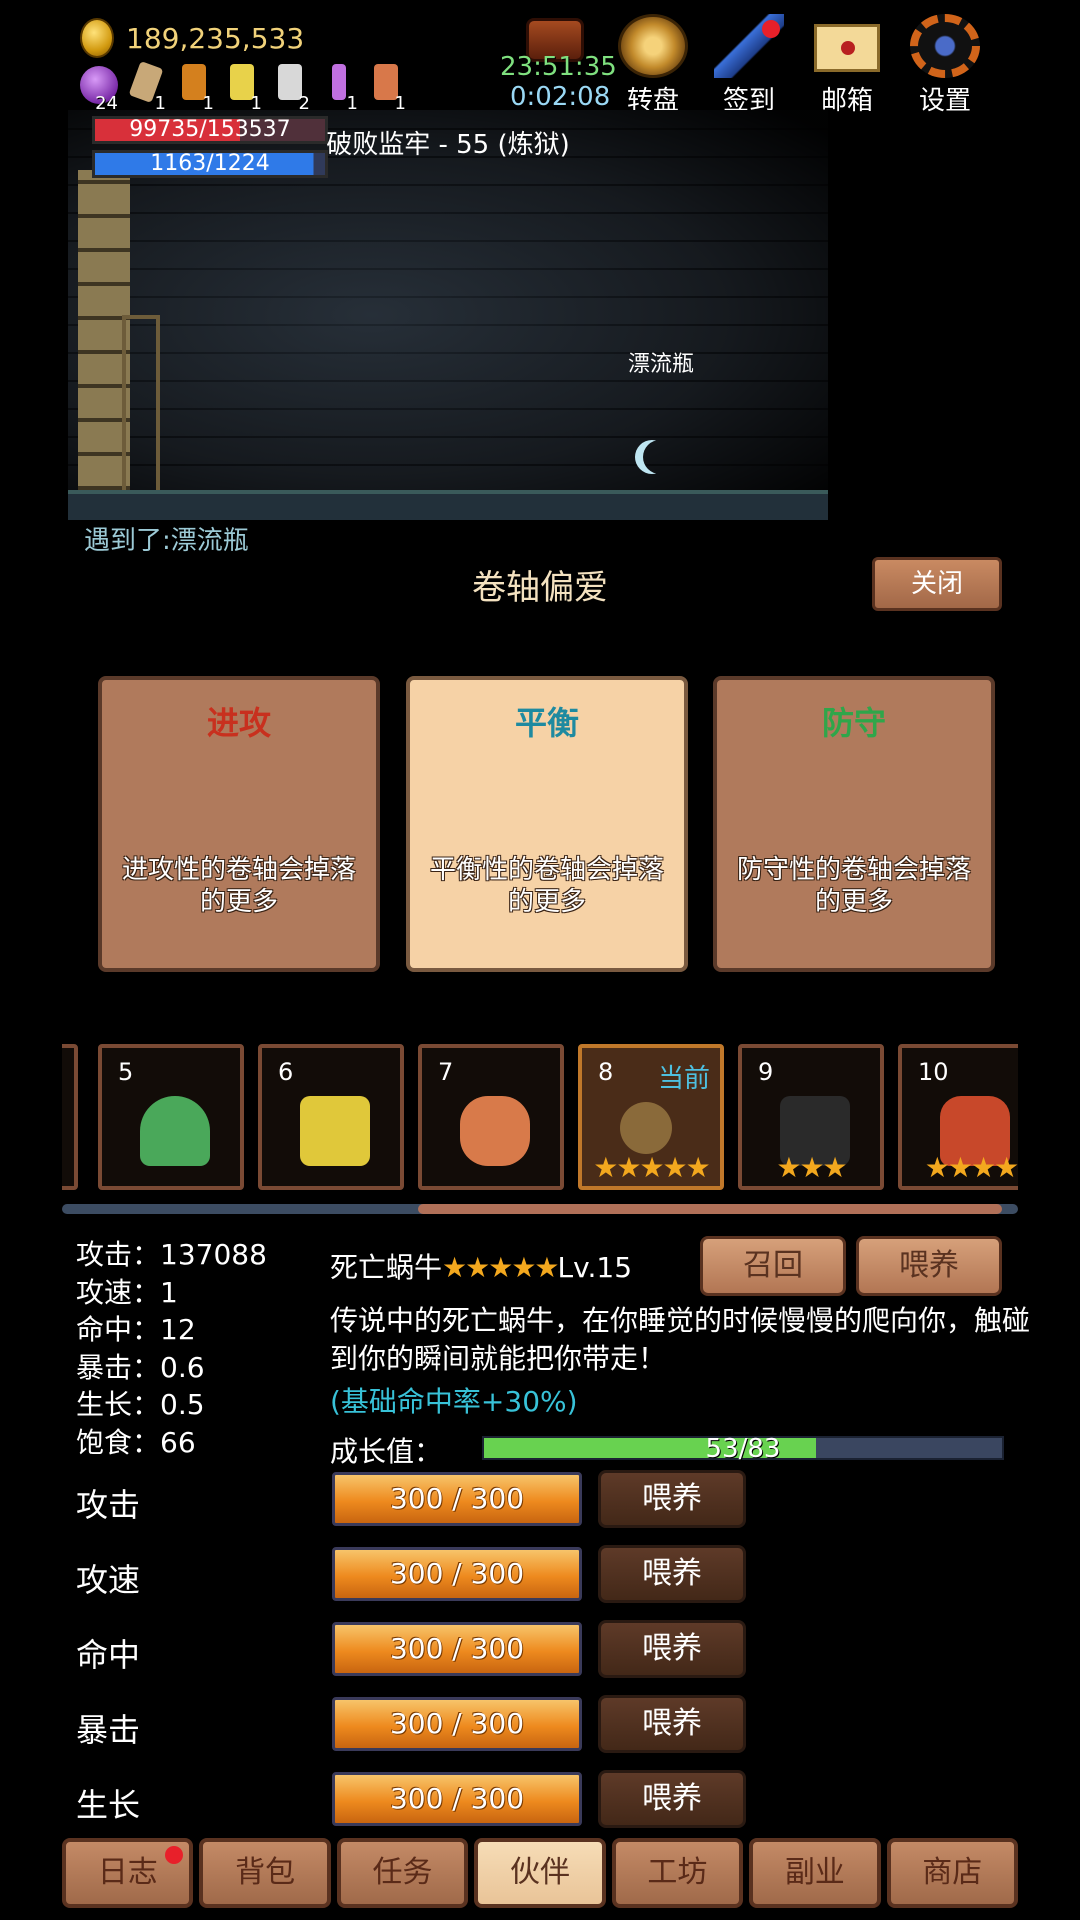  Describe the element at coordinates (937, 584) in the screenshot. I see `close-button: 关闭` at that location.